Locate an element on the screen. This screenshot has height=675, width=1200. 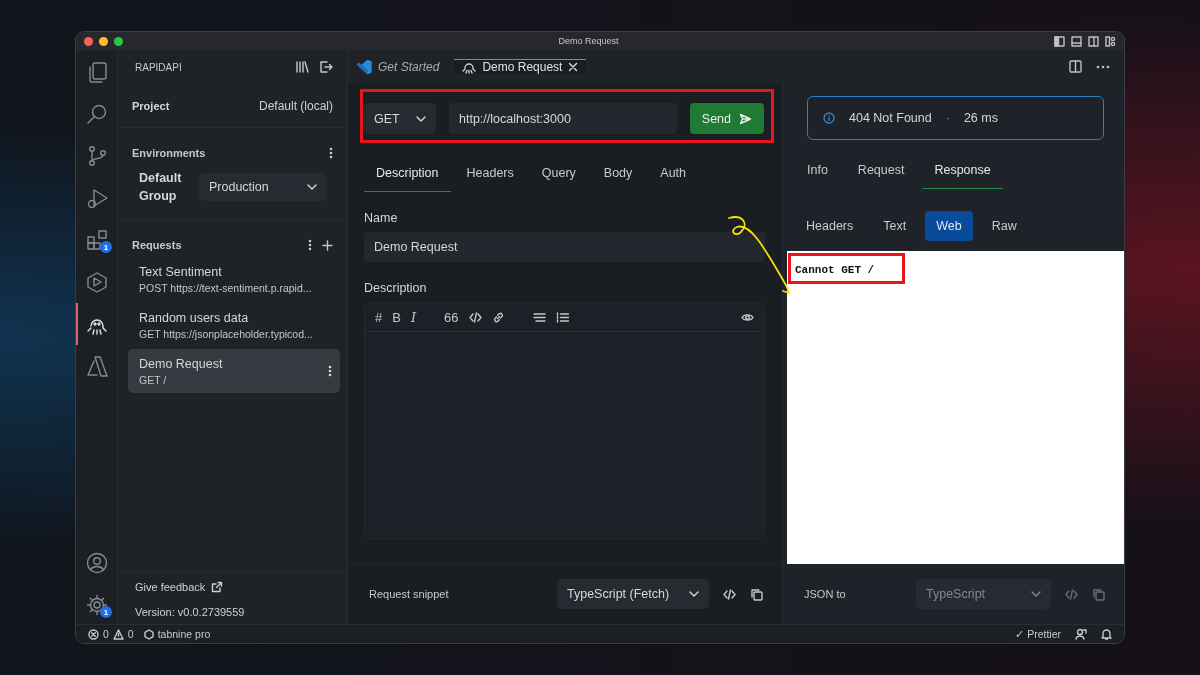
tabnine-status: tabnine pro is located at coordinates (177, 634).